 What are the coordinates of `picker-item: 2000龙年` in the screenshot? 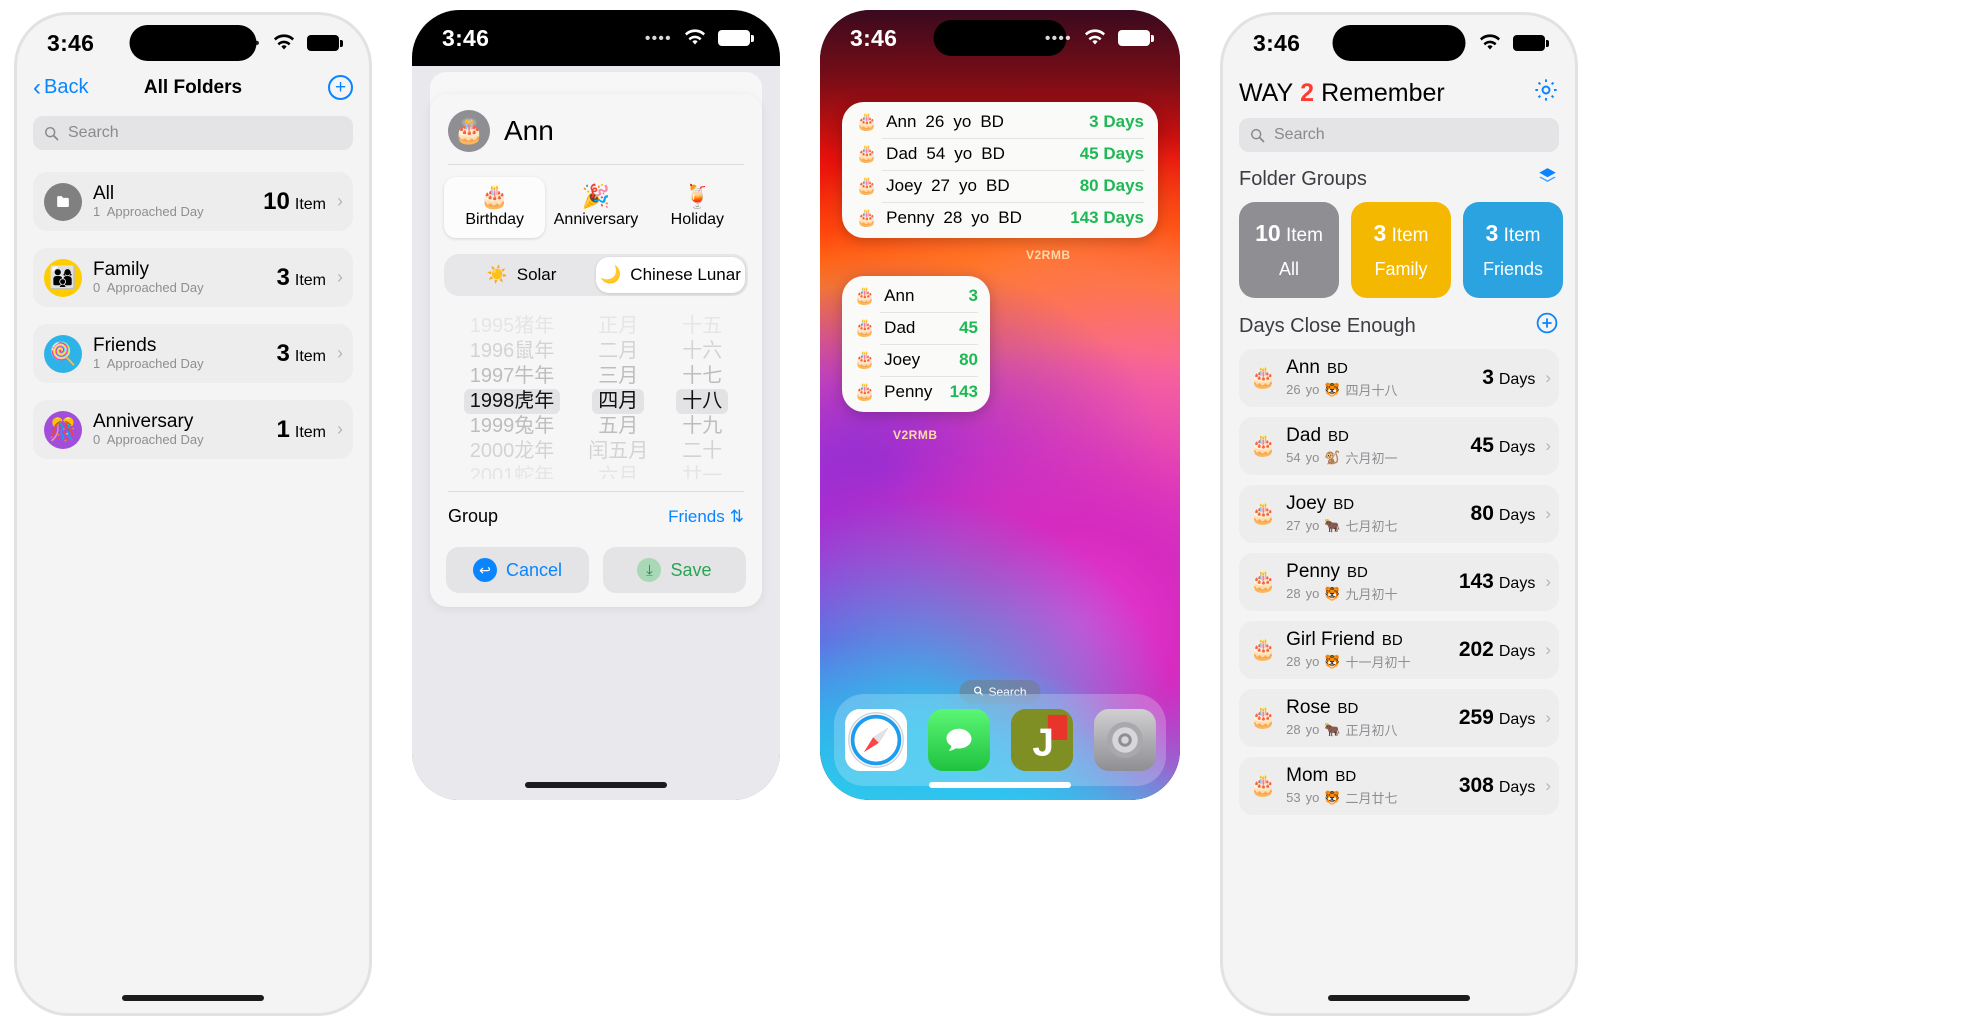 It's located at (512, 451).